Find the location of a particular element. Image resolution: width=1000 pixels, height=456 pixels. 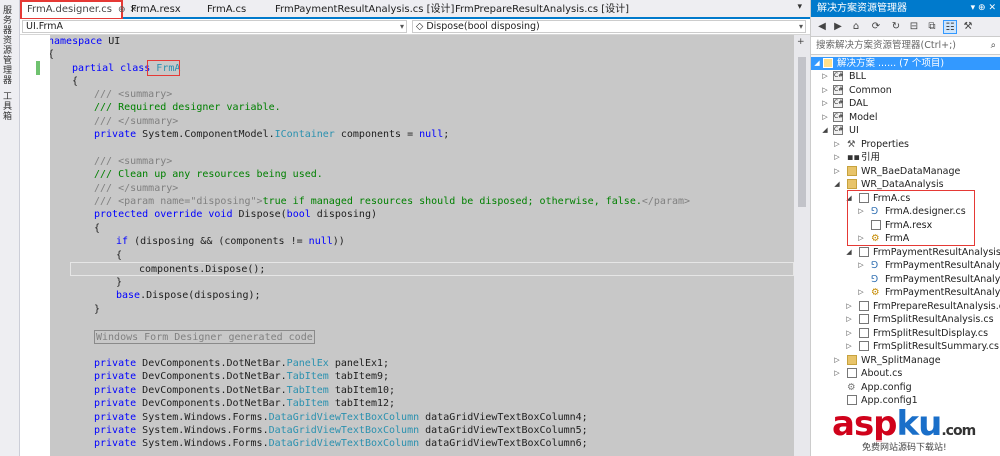

collapse-all-icon: ⊟ is located at coordinates (914, 27).